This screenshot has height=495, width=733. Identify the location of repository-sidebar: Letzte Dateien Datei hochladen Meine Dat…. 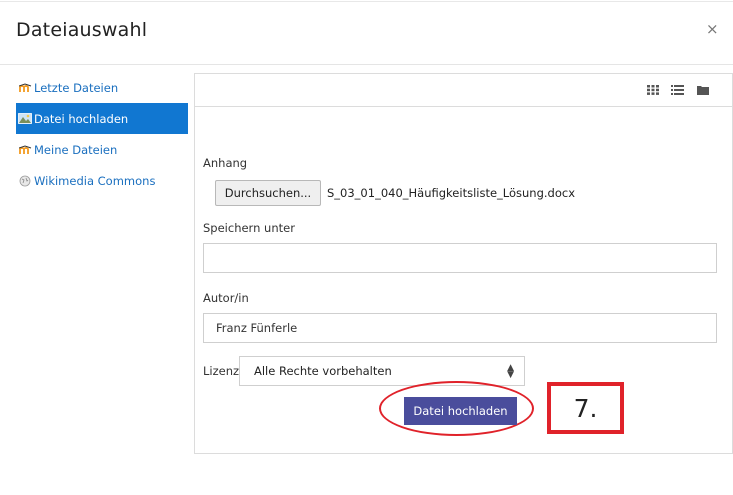
(102, 134).